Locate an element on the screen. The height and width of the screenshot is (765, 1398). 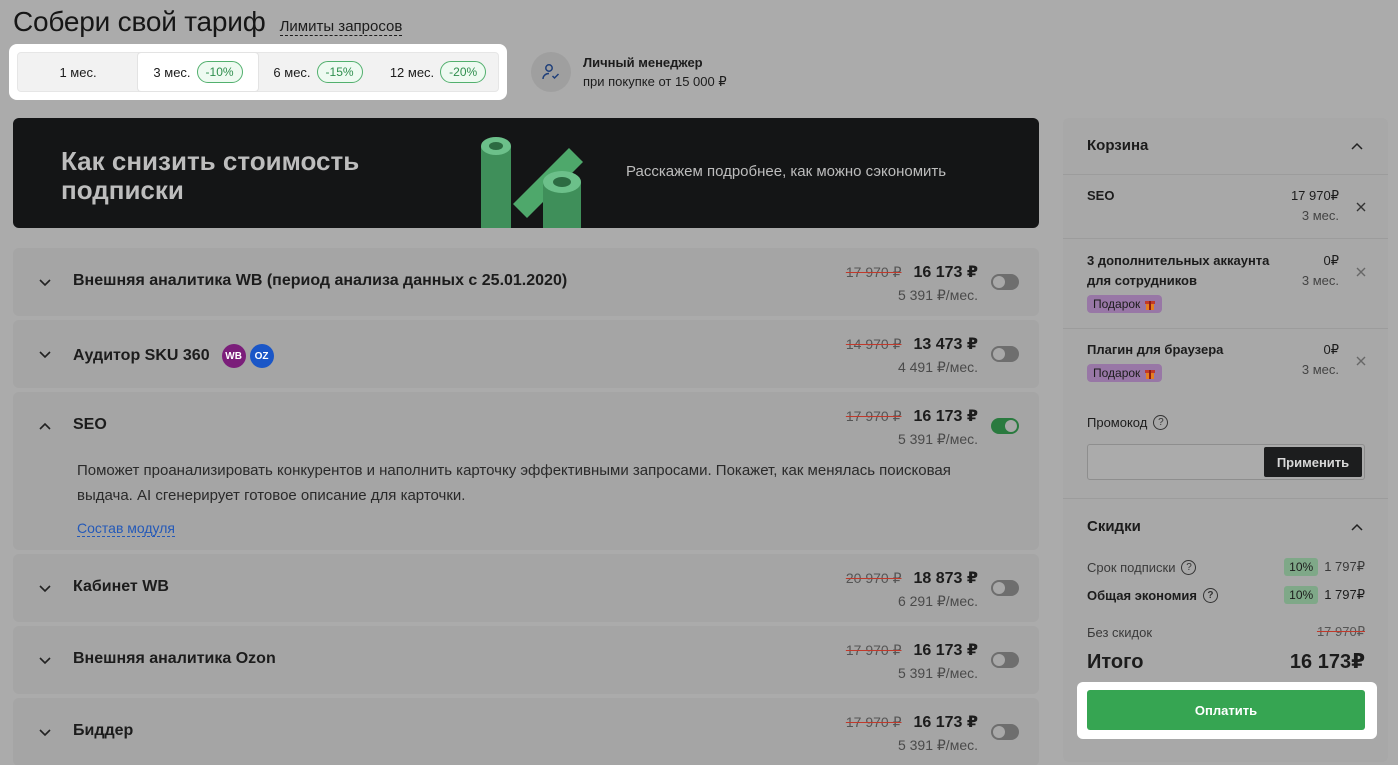
discount-total-pct: 10% is located at coordinates (1301, 595).